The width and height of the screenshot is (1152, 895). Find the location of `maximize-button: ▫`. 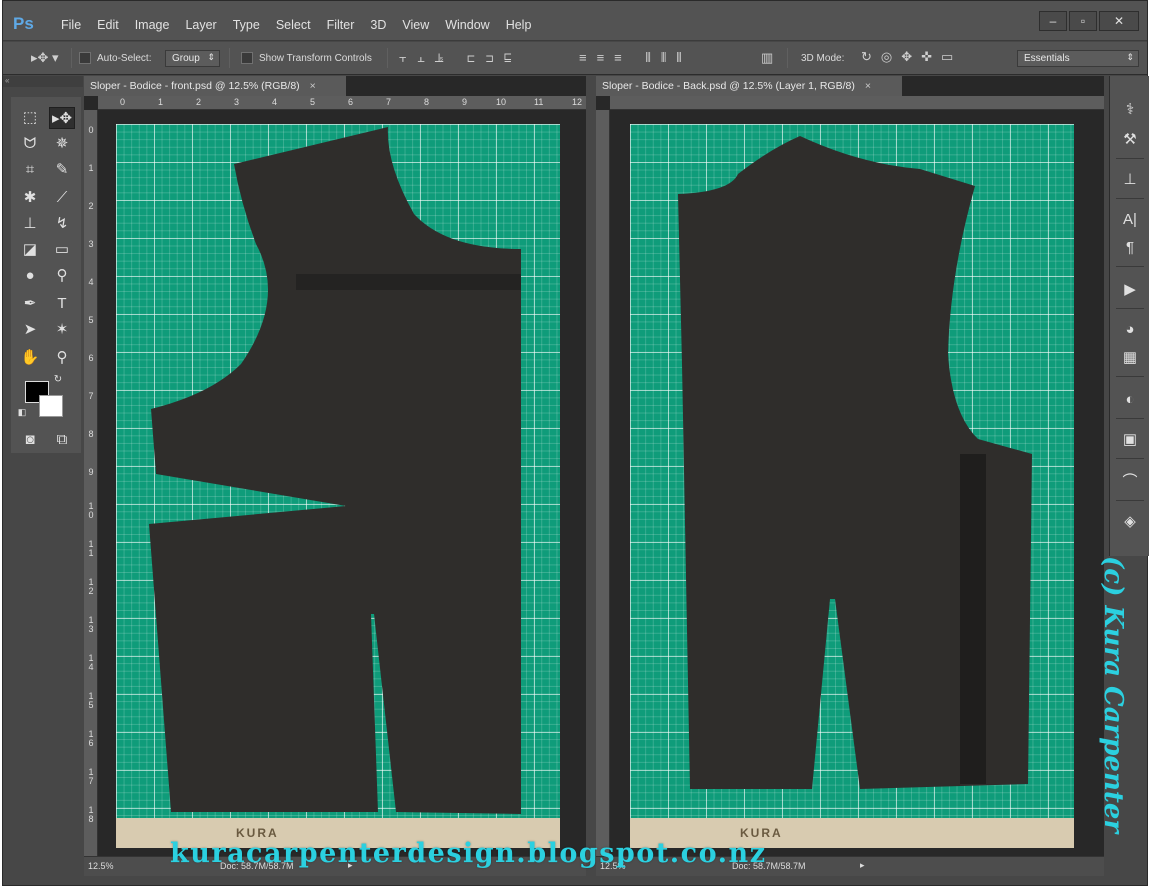

maximize-button: ▫ is located at coordinates (1083, 21).